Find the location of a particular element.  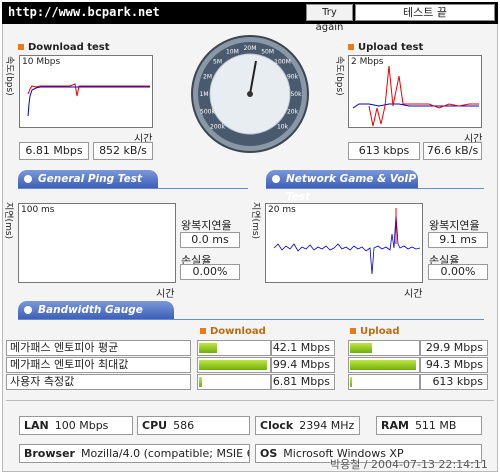

lan-value: 100 Mbps is located at coordinates (81, 425).